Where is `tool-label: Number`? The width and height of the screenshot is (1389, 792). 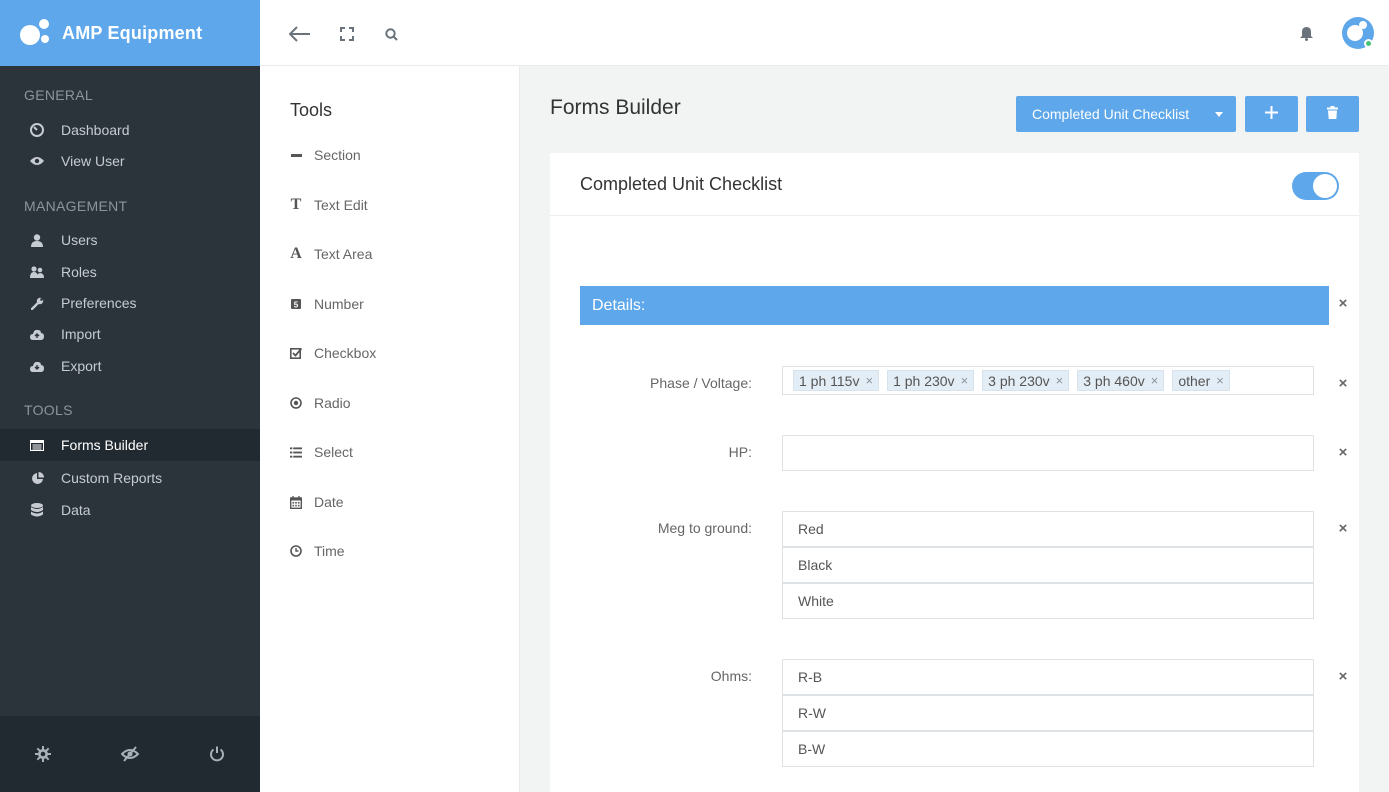
tool-label: Number is located at coordinates (339, 304).